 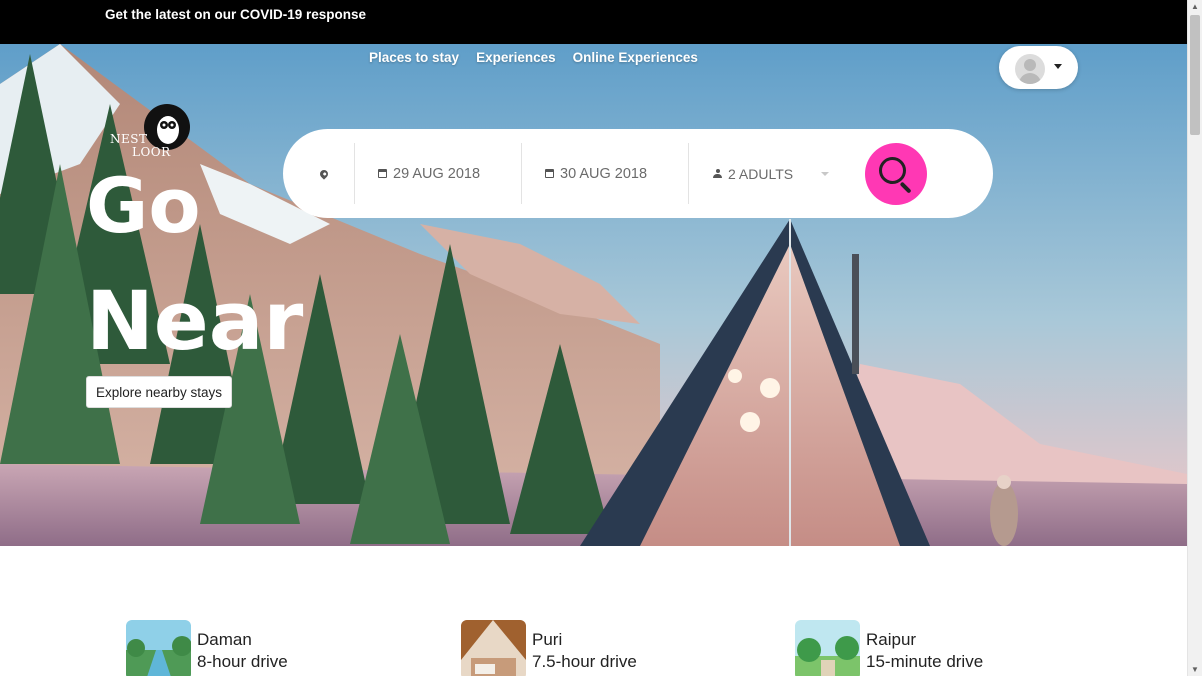 What do you see at coordinates (593, 22) in the screenshot?
I see `covid-banner: Get the latest on our COVID-19 response` at bounding box center [593, 22].